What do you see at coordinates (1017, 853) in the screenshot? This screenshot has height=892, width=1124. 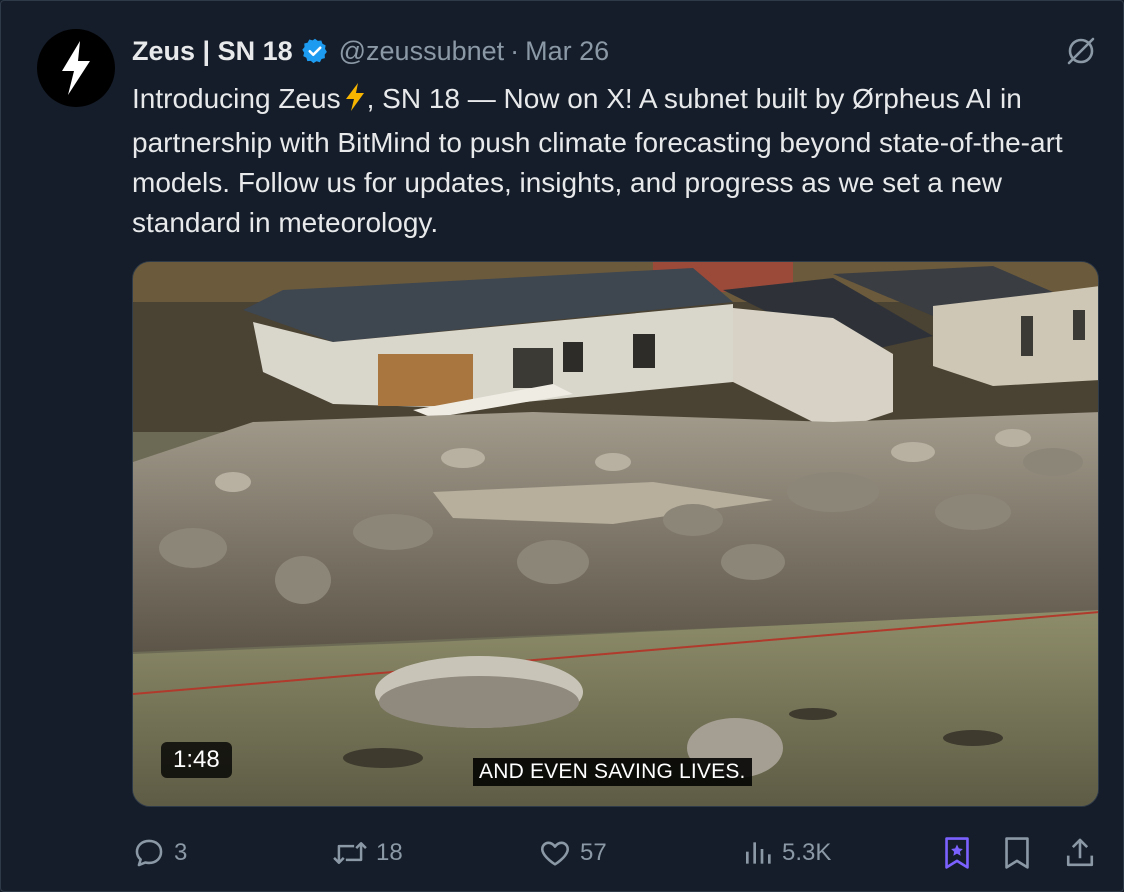 I see `bookmark-icon` at bounding box center [1017, 853].